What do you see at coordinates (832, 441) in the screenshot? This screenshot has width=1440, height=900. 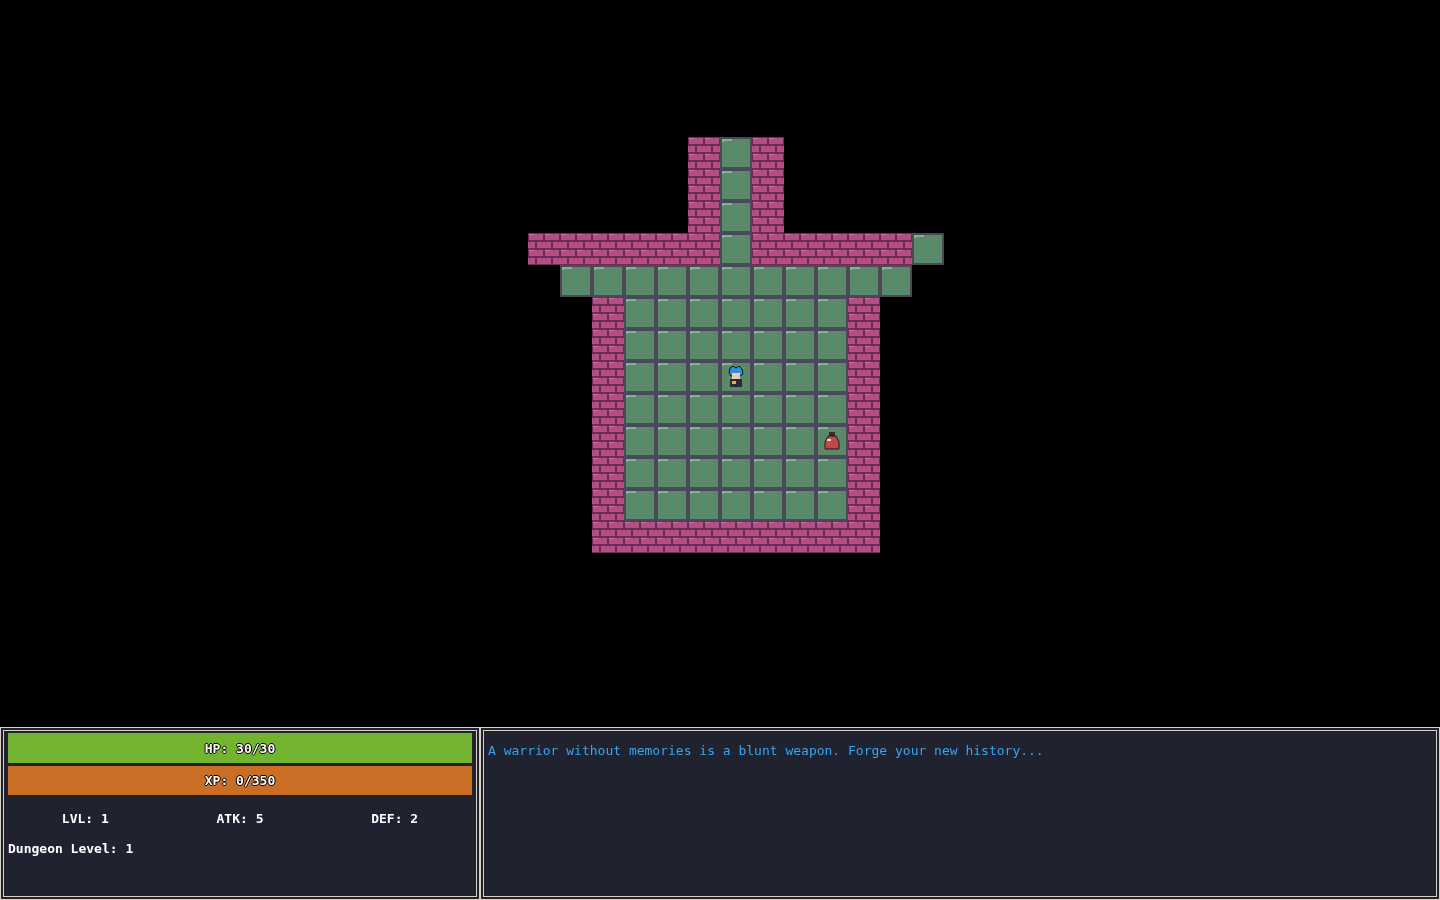 I see `potion-icon` at bounding box center [832, 441].